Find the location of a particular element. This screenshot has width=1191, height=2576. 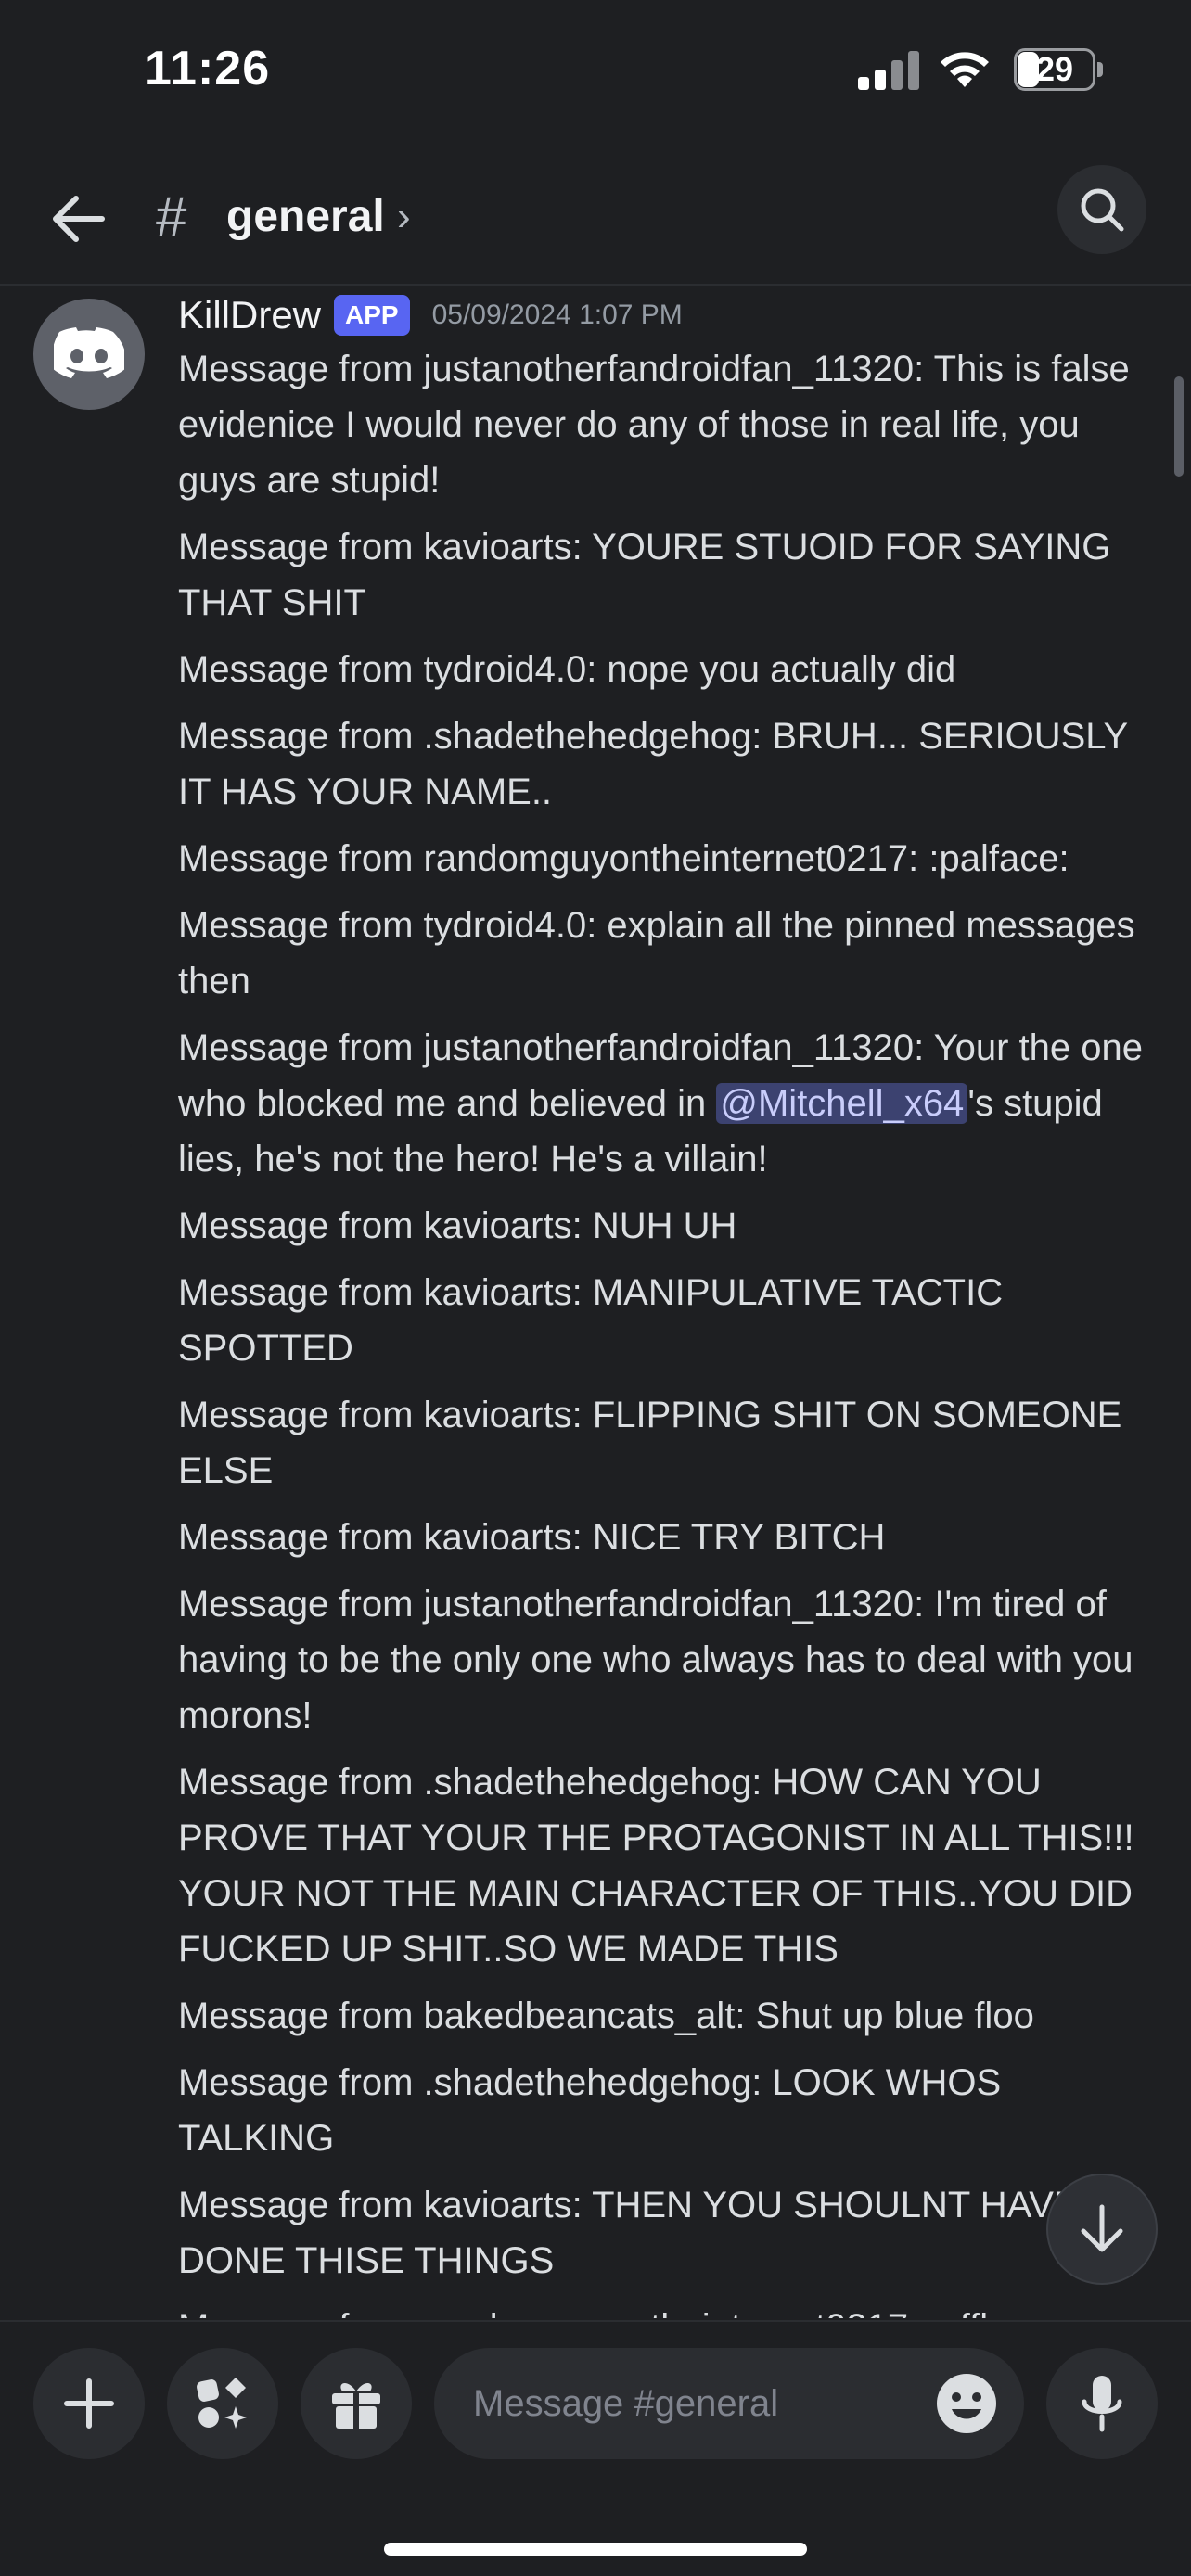

app-badge: APP is located at coordinates (372, 316).